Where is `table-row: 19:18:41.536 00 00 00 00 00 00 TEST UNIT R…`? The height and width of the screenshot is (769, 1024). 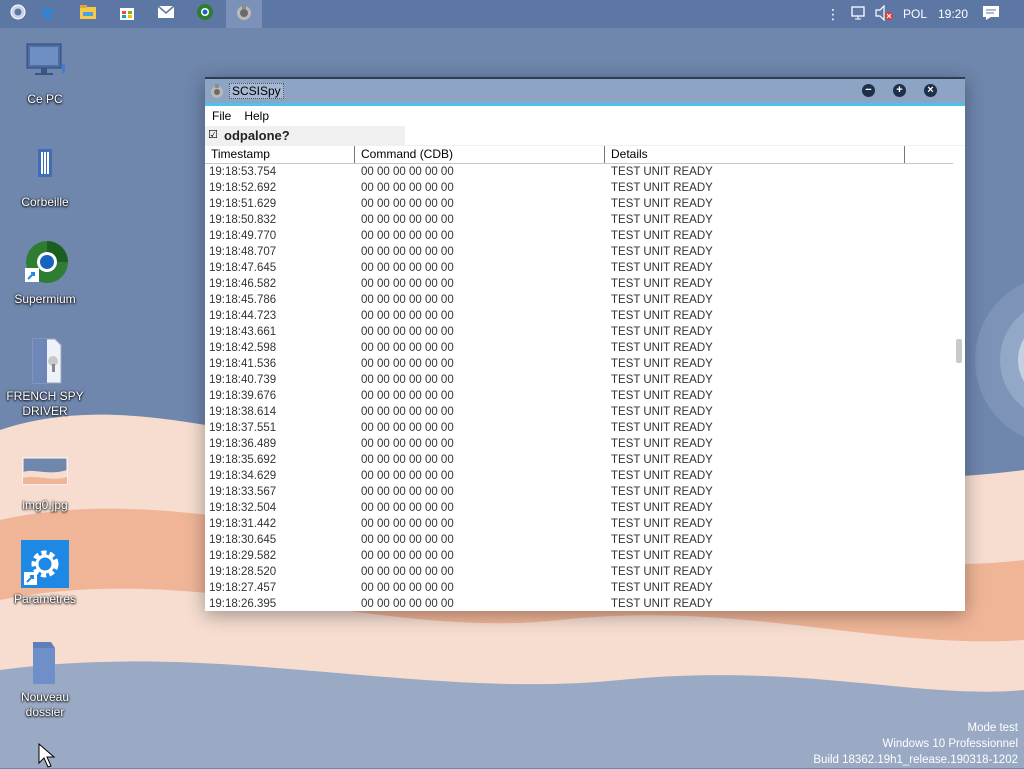 table-row: 19:18:41.536 00 00 00 00 00 00 TEST UNIT R… is located at coordinates (579, 364).